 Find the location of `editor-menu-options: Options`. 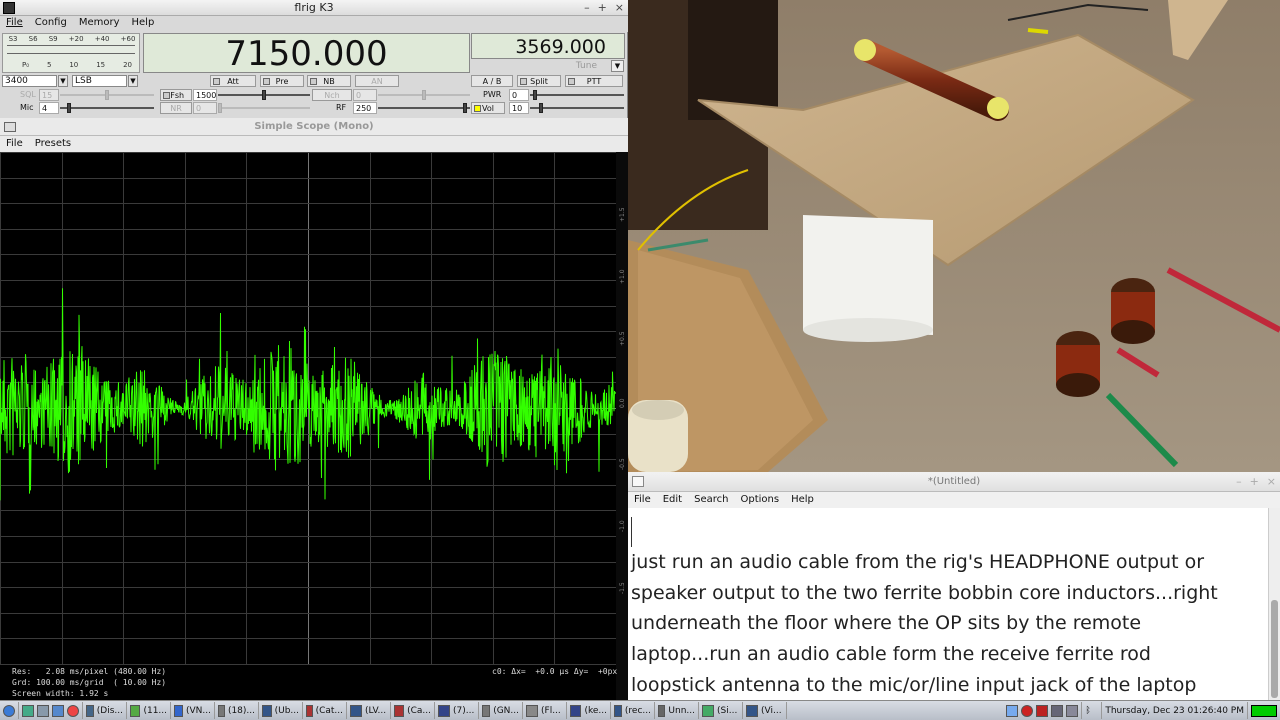

editor-menu-options: Options is located at coordinates (759, 500).